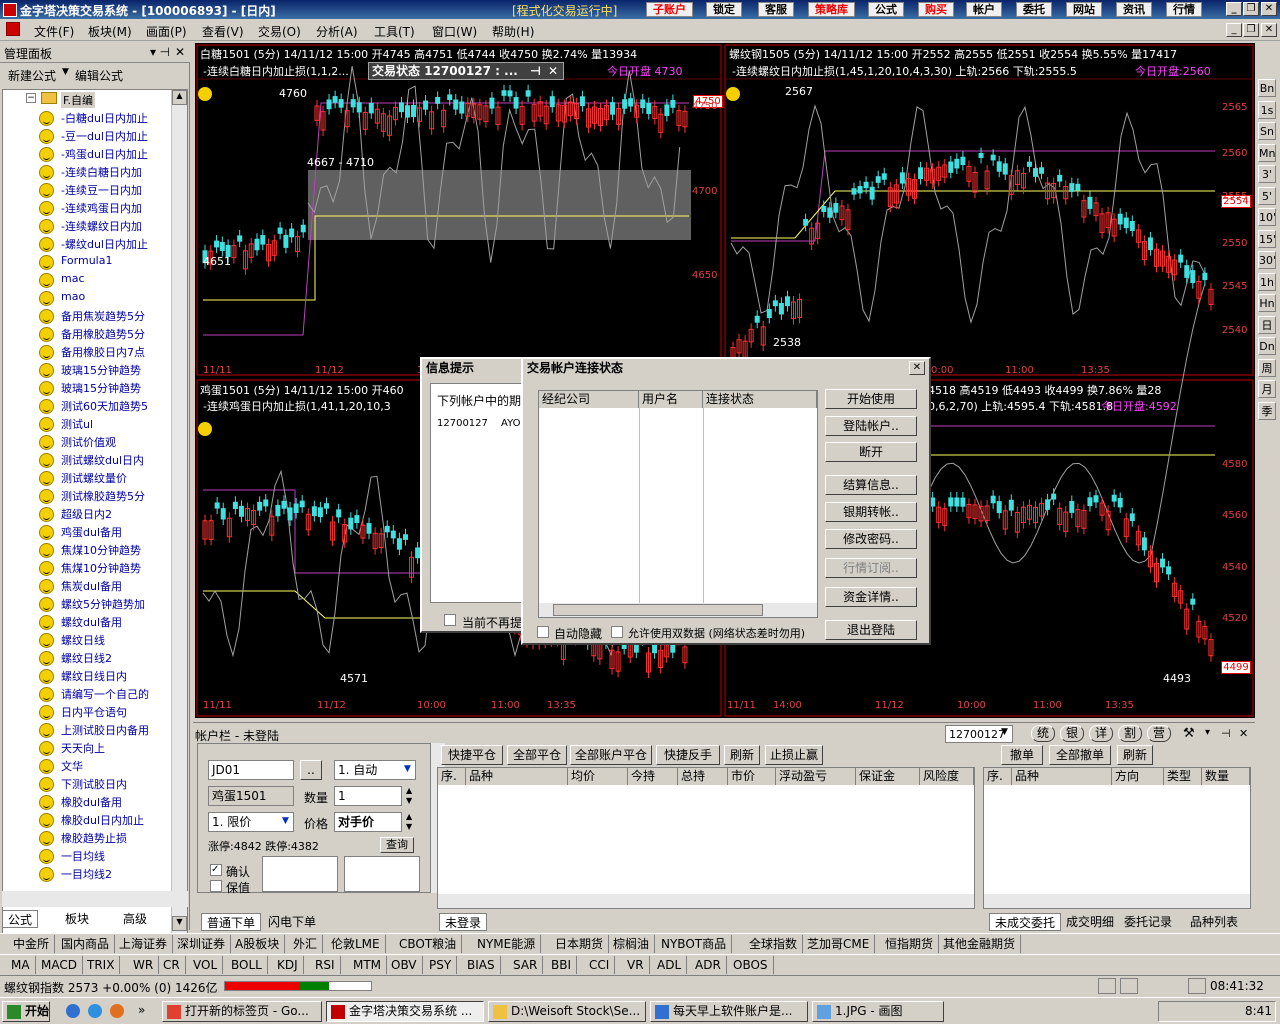  Describe the element at coordinates (65, 72) in the screenshot. I see `dropdown-arrow-icon: ▼` at that location.